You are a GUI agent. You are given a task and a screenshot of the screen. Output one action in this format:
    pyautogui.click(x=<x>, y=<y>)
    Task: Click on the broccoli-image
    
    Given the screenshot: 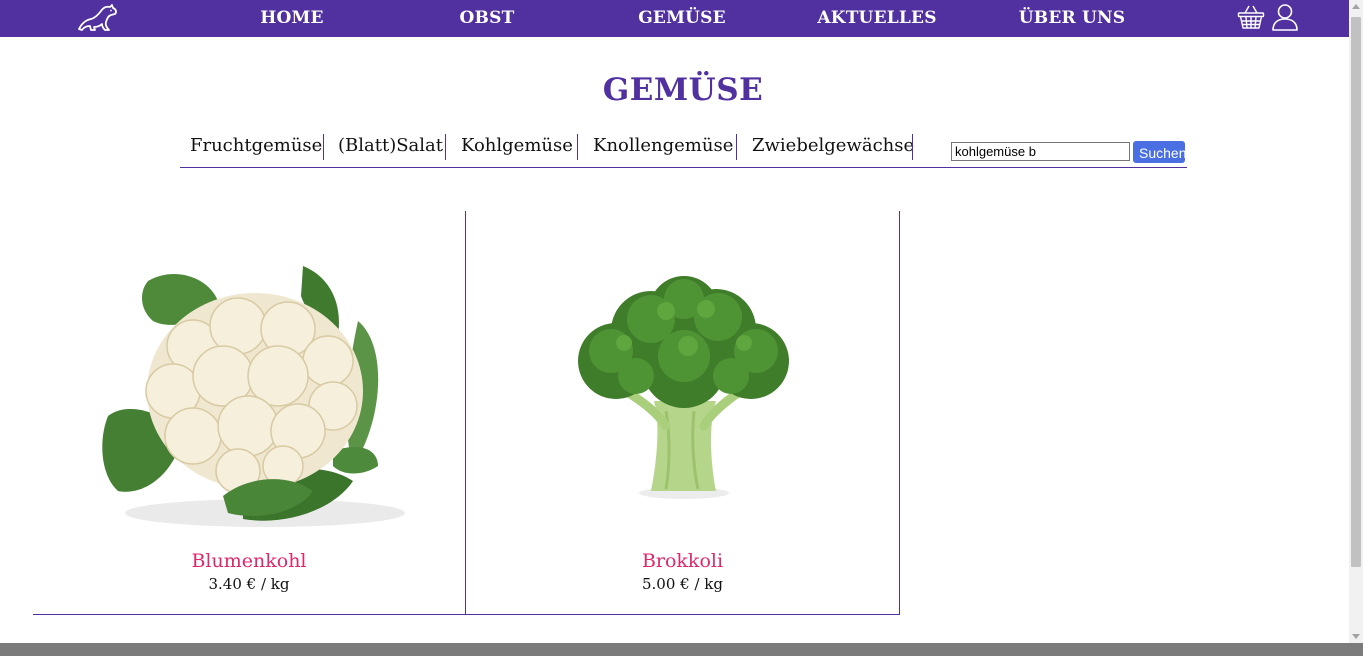 What is the action you would take?
    pyautogui.click(x=682, y=396)
    